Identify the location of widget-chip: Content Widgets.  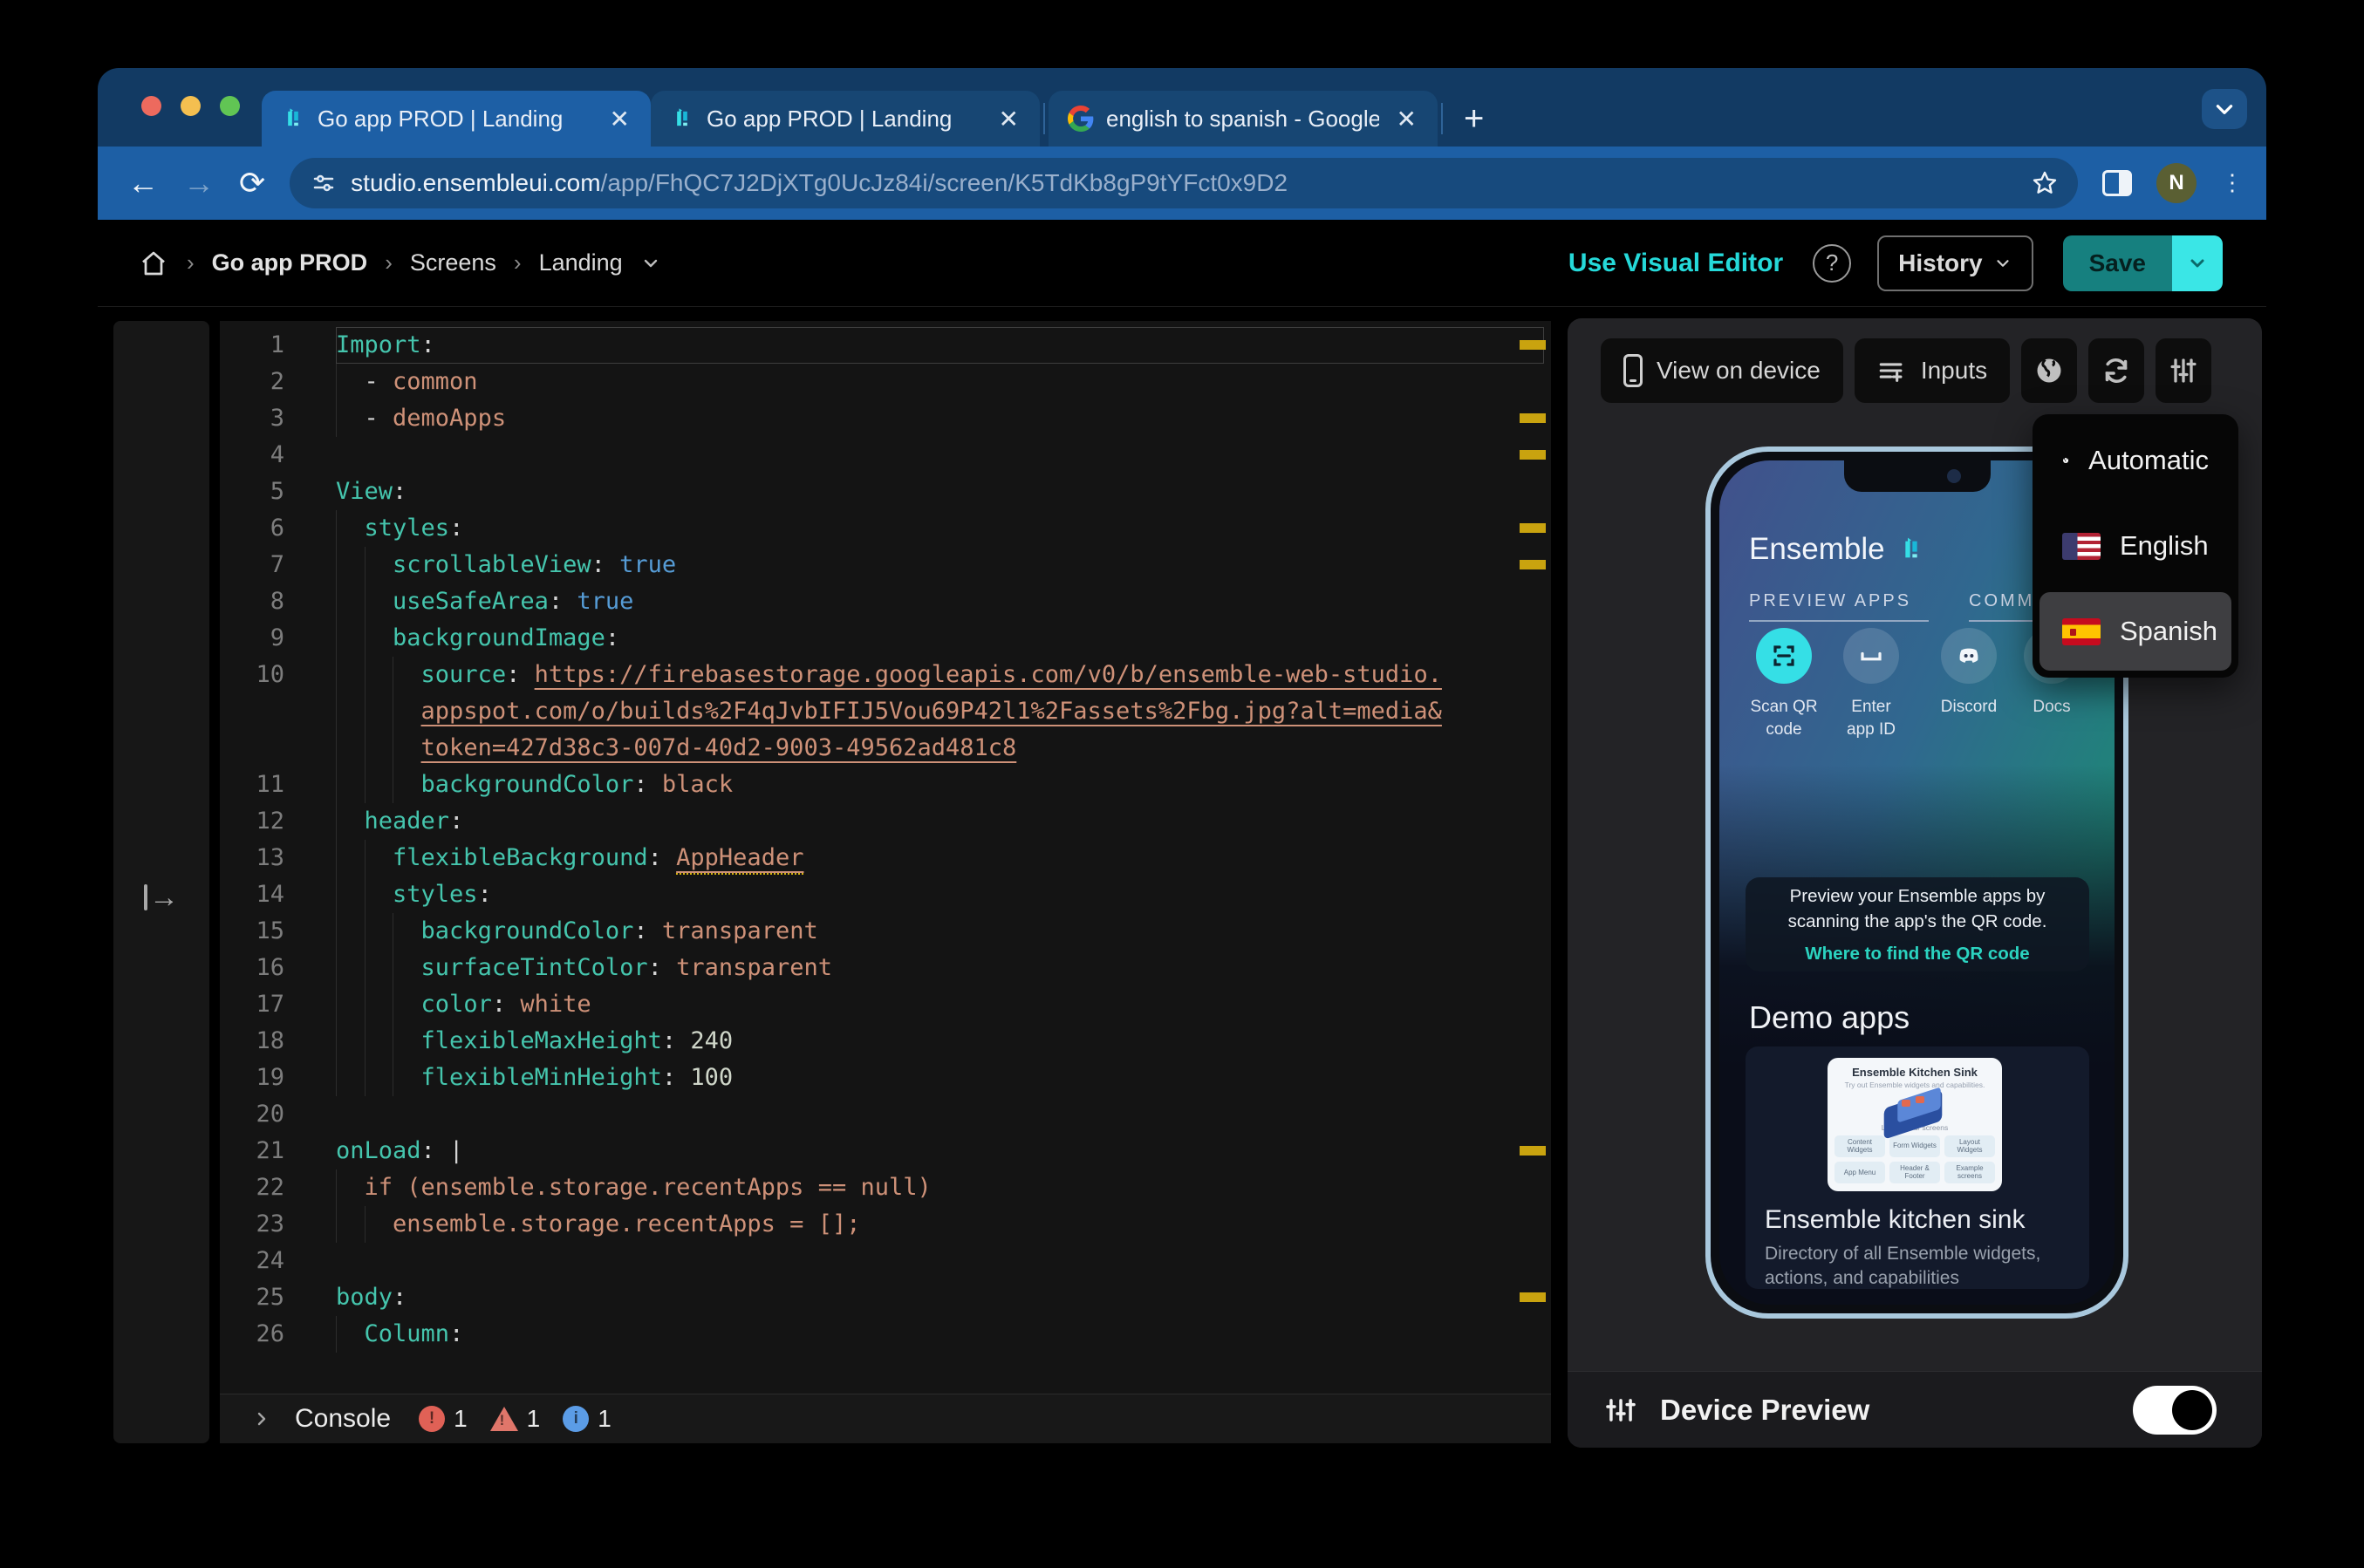
(1859, 1146).